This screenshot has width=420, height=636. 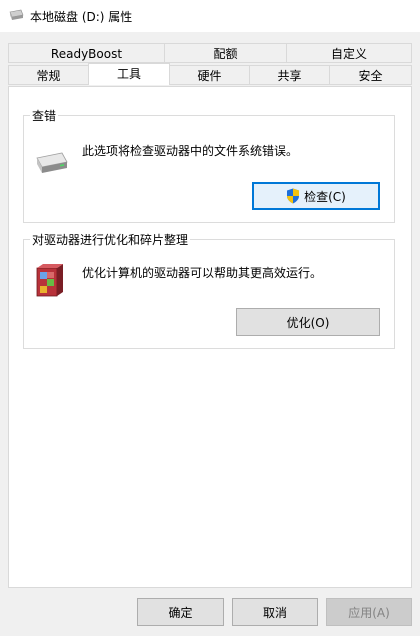 What do you see at coordinates (81, 17) in the screenshot?
I see `window-title: 本地磁盘 (D:) 属性` at bounding box center [81, 17].